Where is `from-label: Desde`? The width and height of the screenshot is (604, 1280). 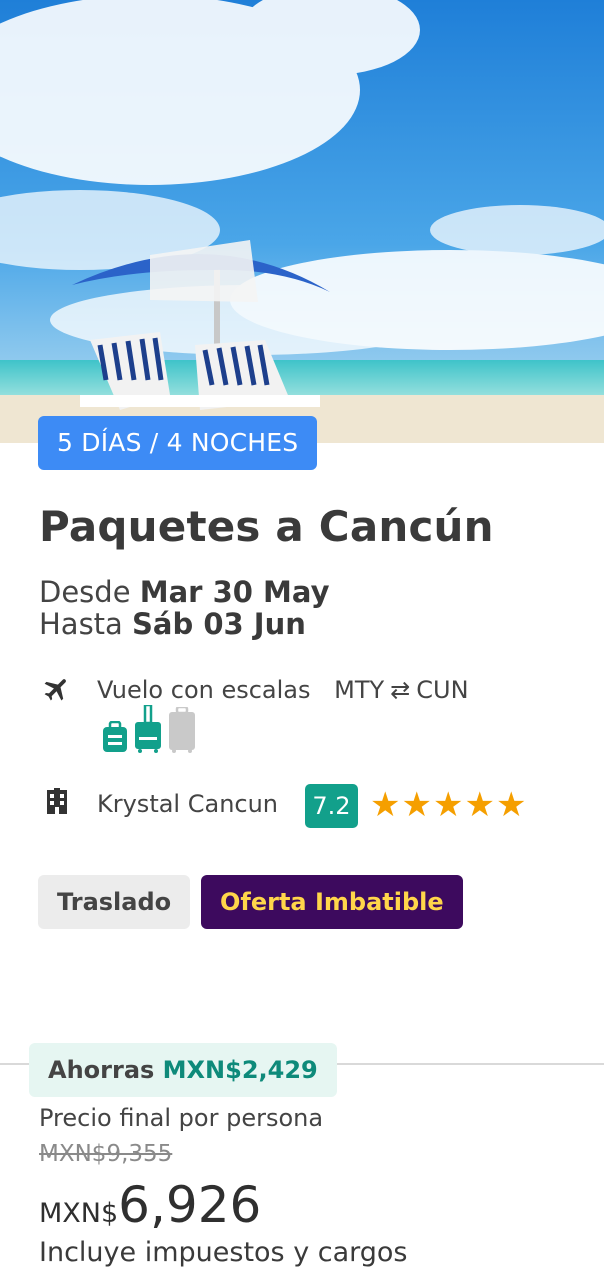
from-label: Desde is located at coordinates (85, 592).